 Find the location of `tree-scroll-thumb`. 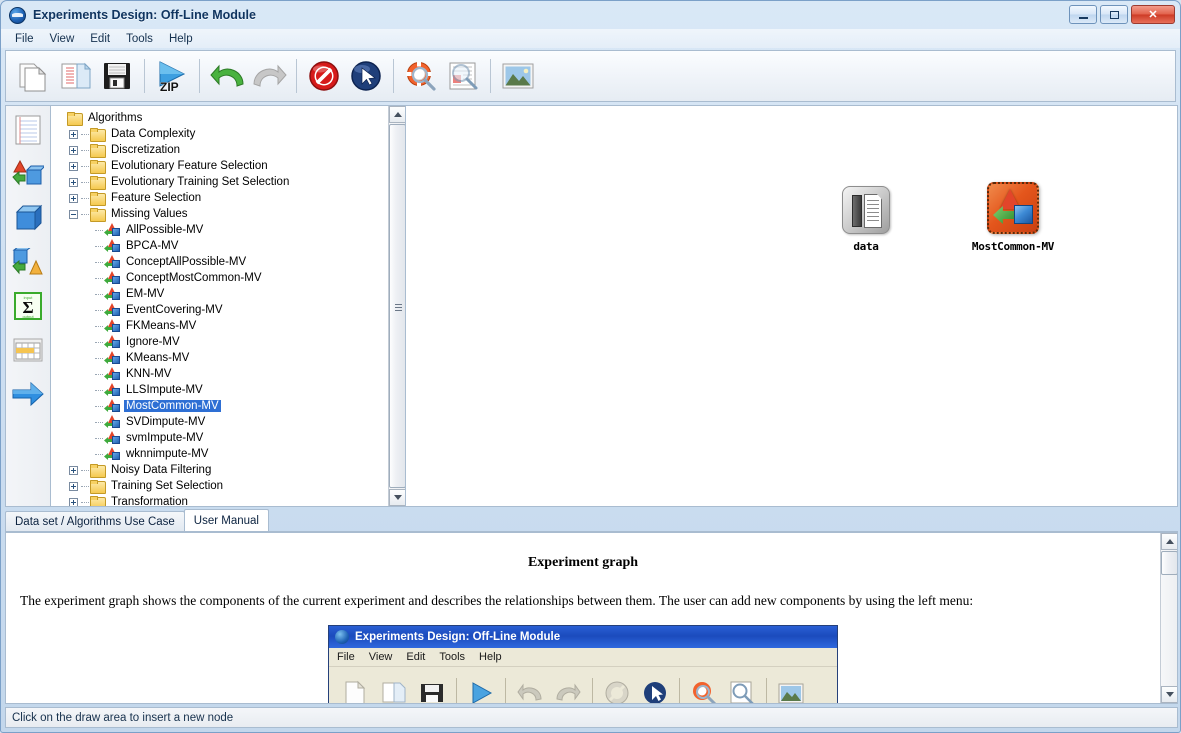

tree-scroll-thumb is located at coordinates (397, 306).